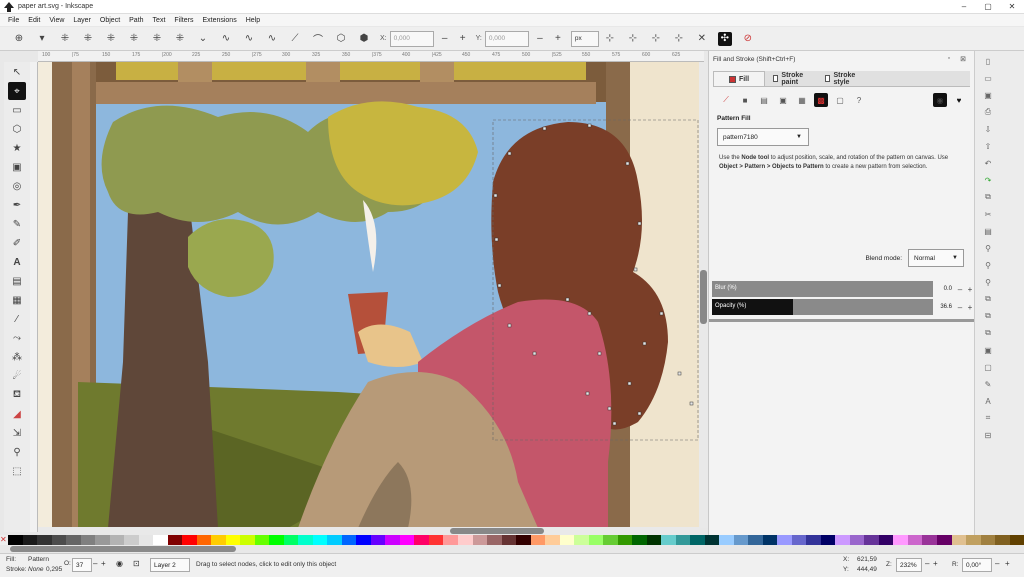 This screenshot has width=1024, height=577. What do you see at coordinates (936, 258) in the screenshot?
I see `blend-mode-select: Normal ▼` at bounding box center [936, 258].